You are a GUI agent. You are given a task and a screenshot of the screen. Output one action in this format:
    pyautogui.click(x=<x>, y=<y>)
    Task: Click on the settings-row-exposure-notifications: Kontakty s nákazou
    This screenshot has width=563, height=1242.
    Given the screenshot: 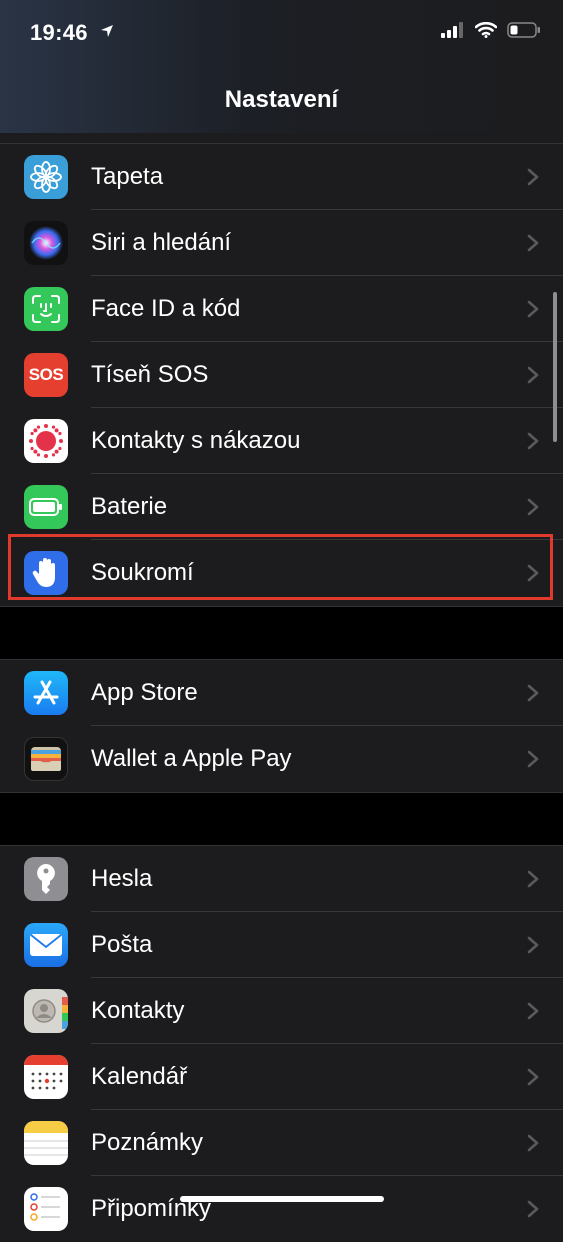 What is the action you would take?
    pyautogui.click(x=281, y=441)
    